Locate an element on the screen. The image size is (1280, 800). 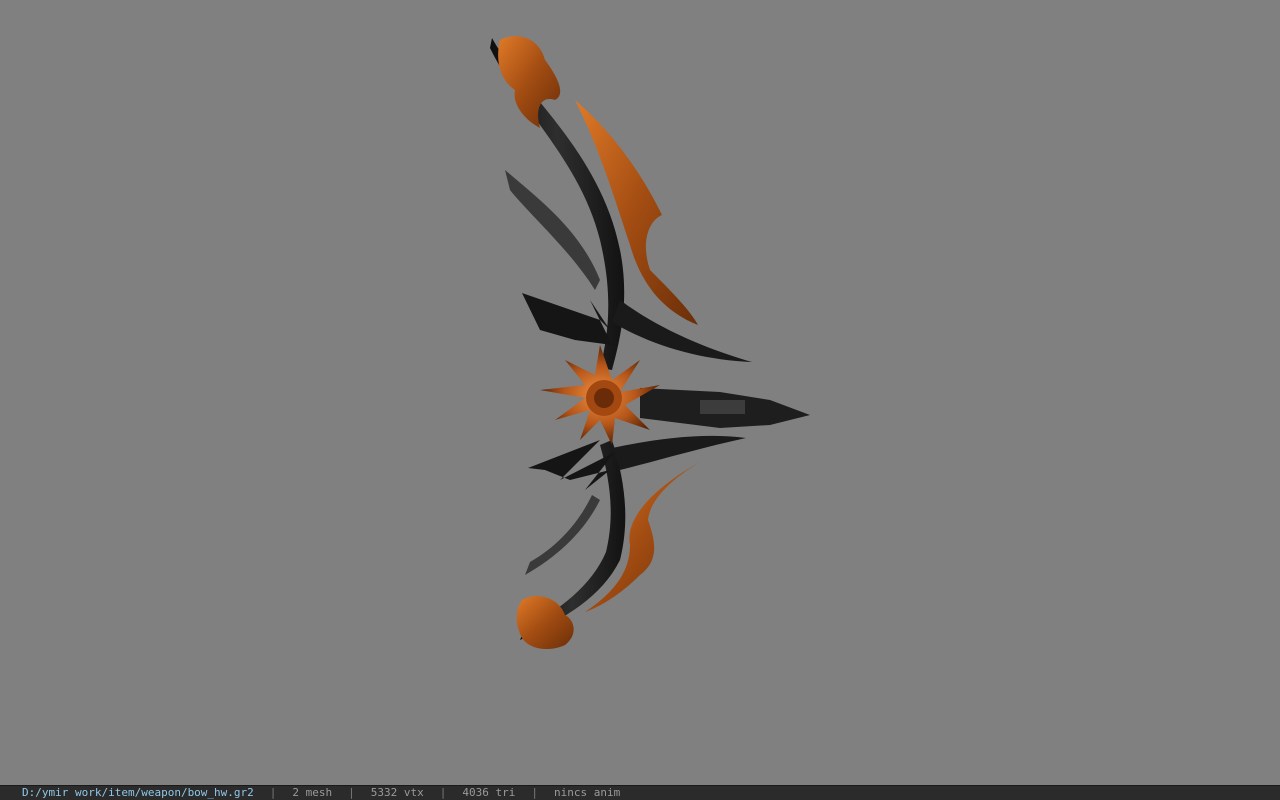
vertex-count: 5332 vtx is located at coordinates (397, 792).